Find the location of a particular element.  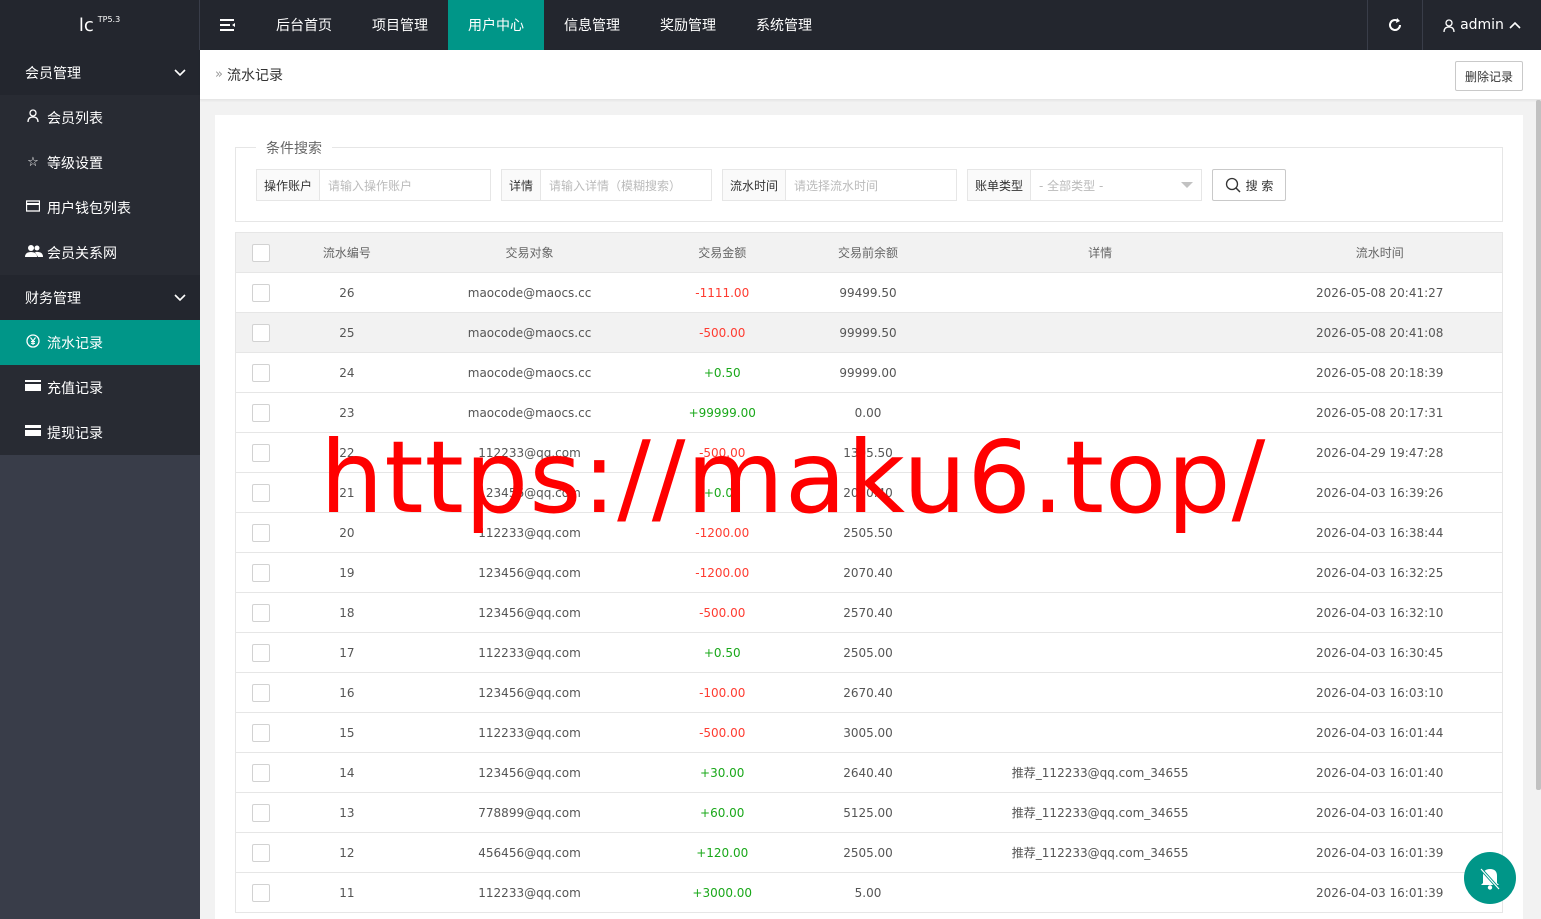

logo: lc TP5.3 is located at coordinates (100, 25).